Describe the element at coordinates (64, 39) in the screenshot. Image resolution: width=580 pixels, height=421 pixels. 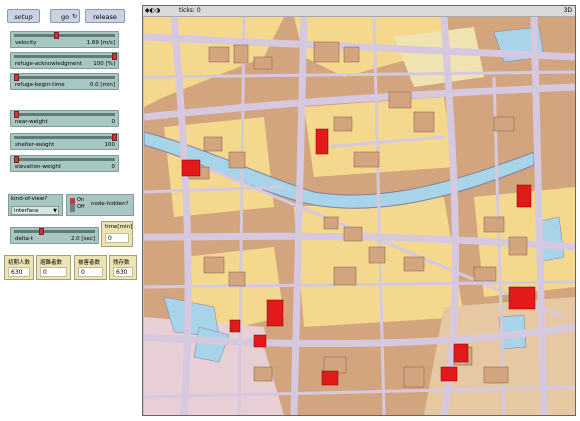
I see `velocity-slider: velocity 1.69 [m/s]` at that location.